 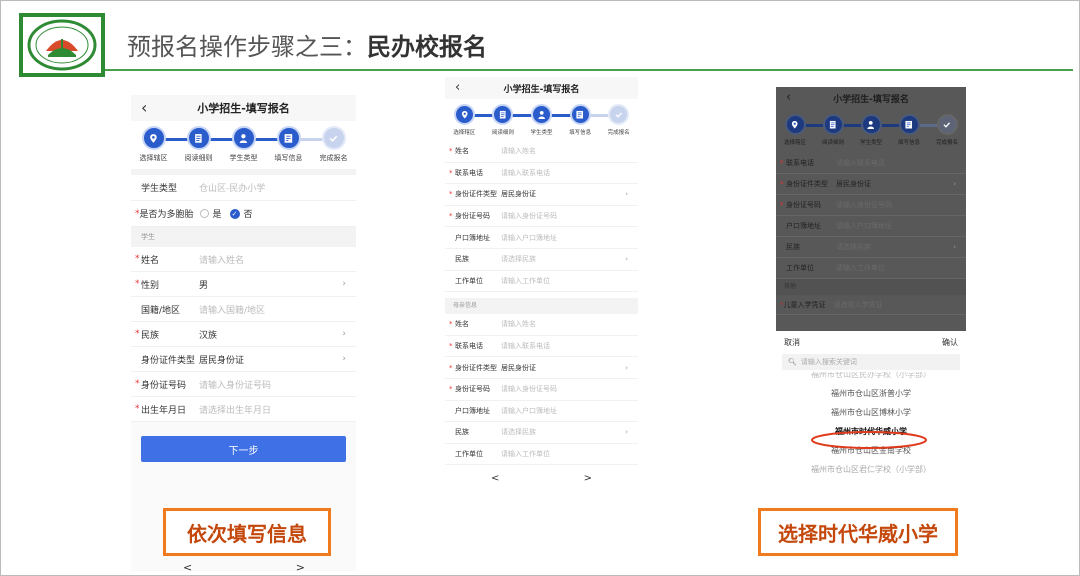 I want to click on school-option: 福州市仓山区民办学校（小学部）, so click(x=871, y=378).